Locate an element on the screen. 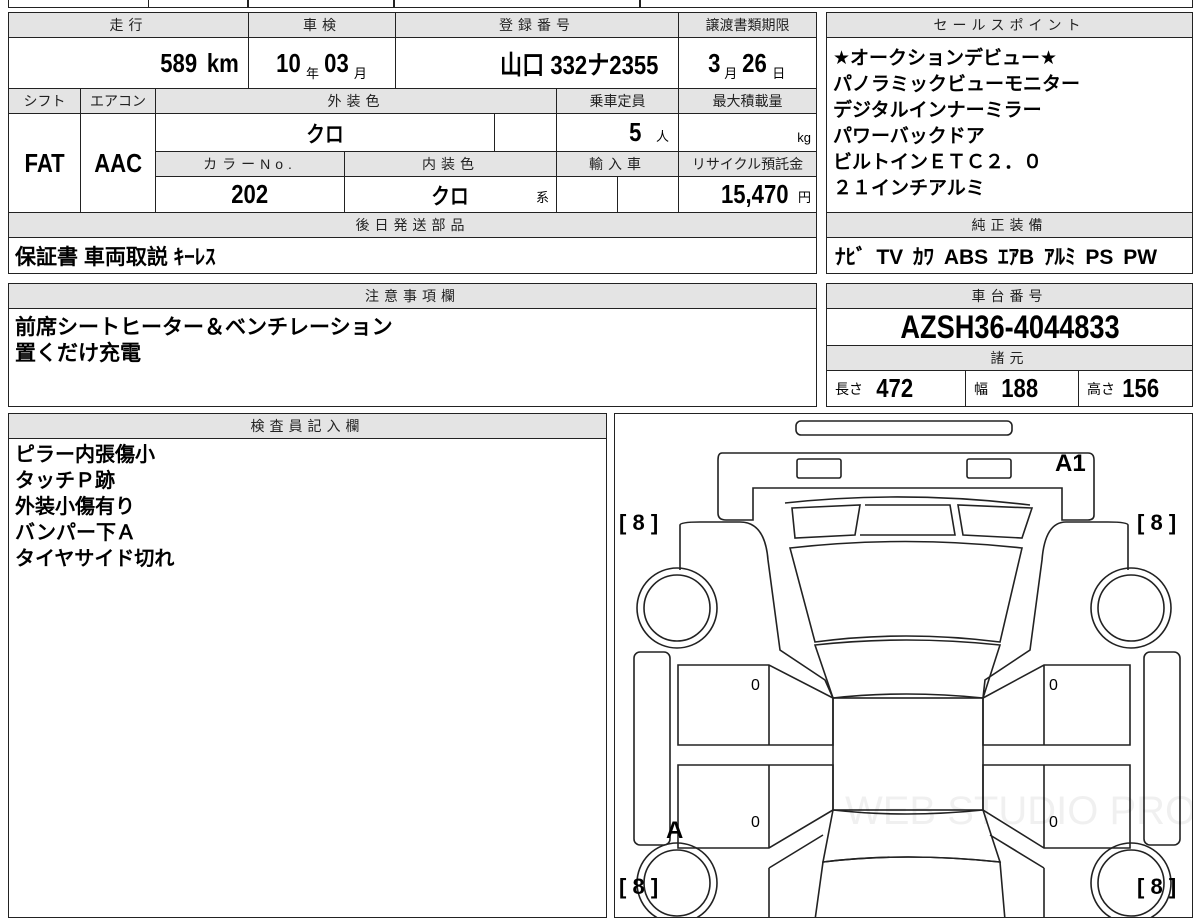  grille is located at coordinates (908, 517).